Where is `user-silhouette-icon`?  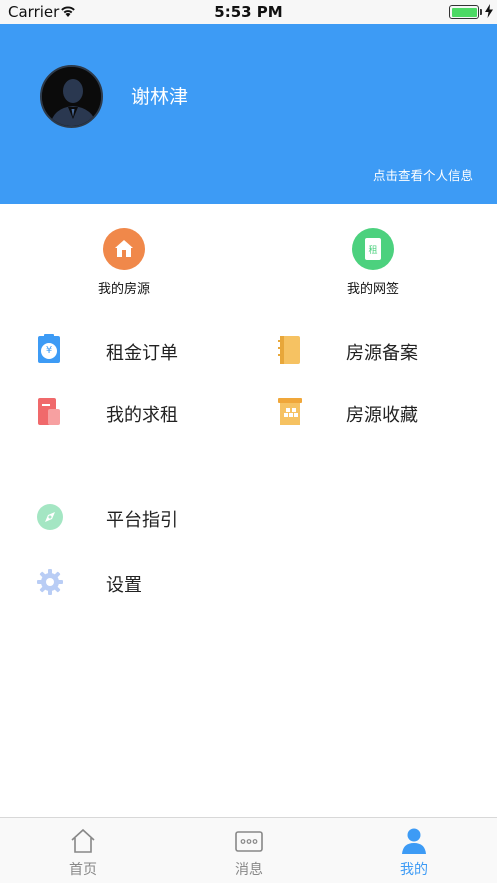 user-silhouette-icon is located at coordinates (71, 96).